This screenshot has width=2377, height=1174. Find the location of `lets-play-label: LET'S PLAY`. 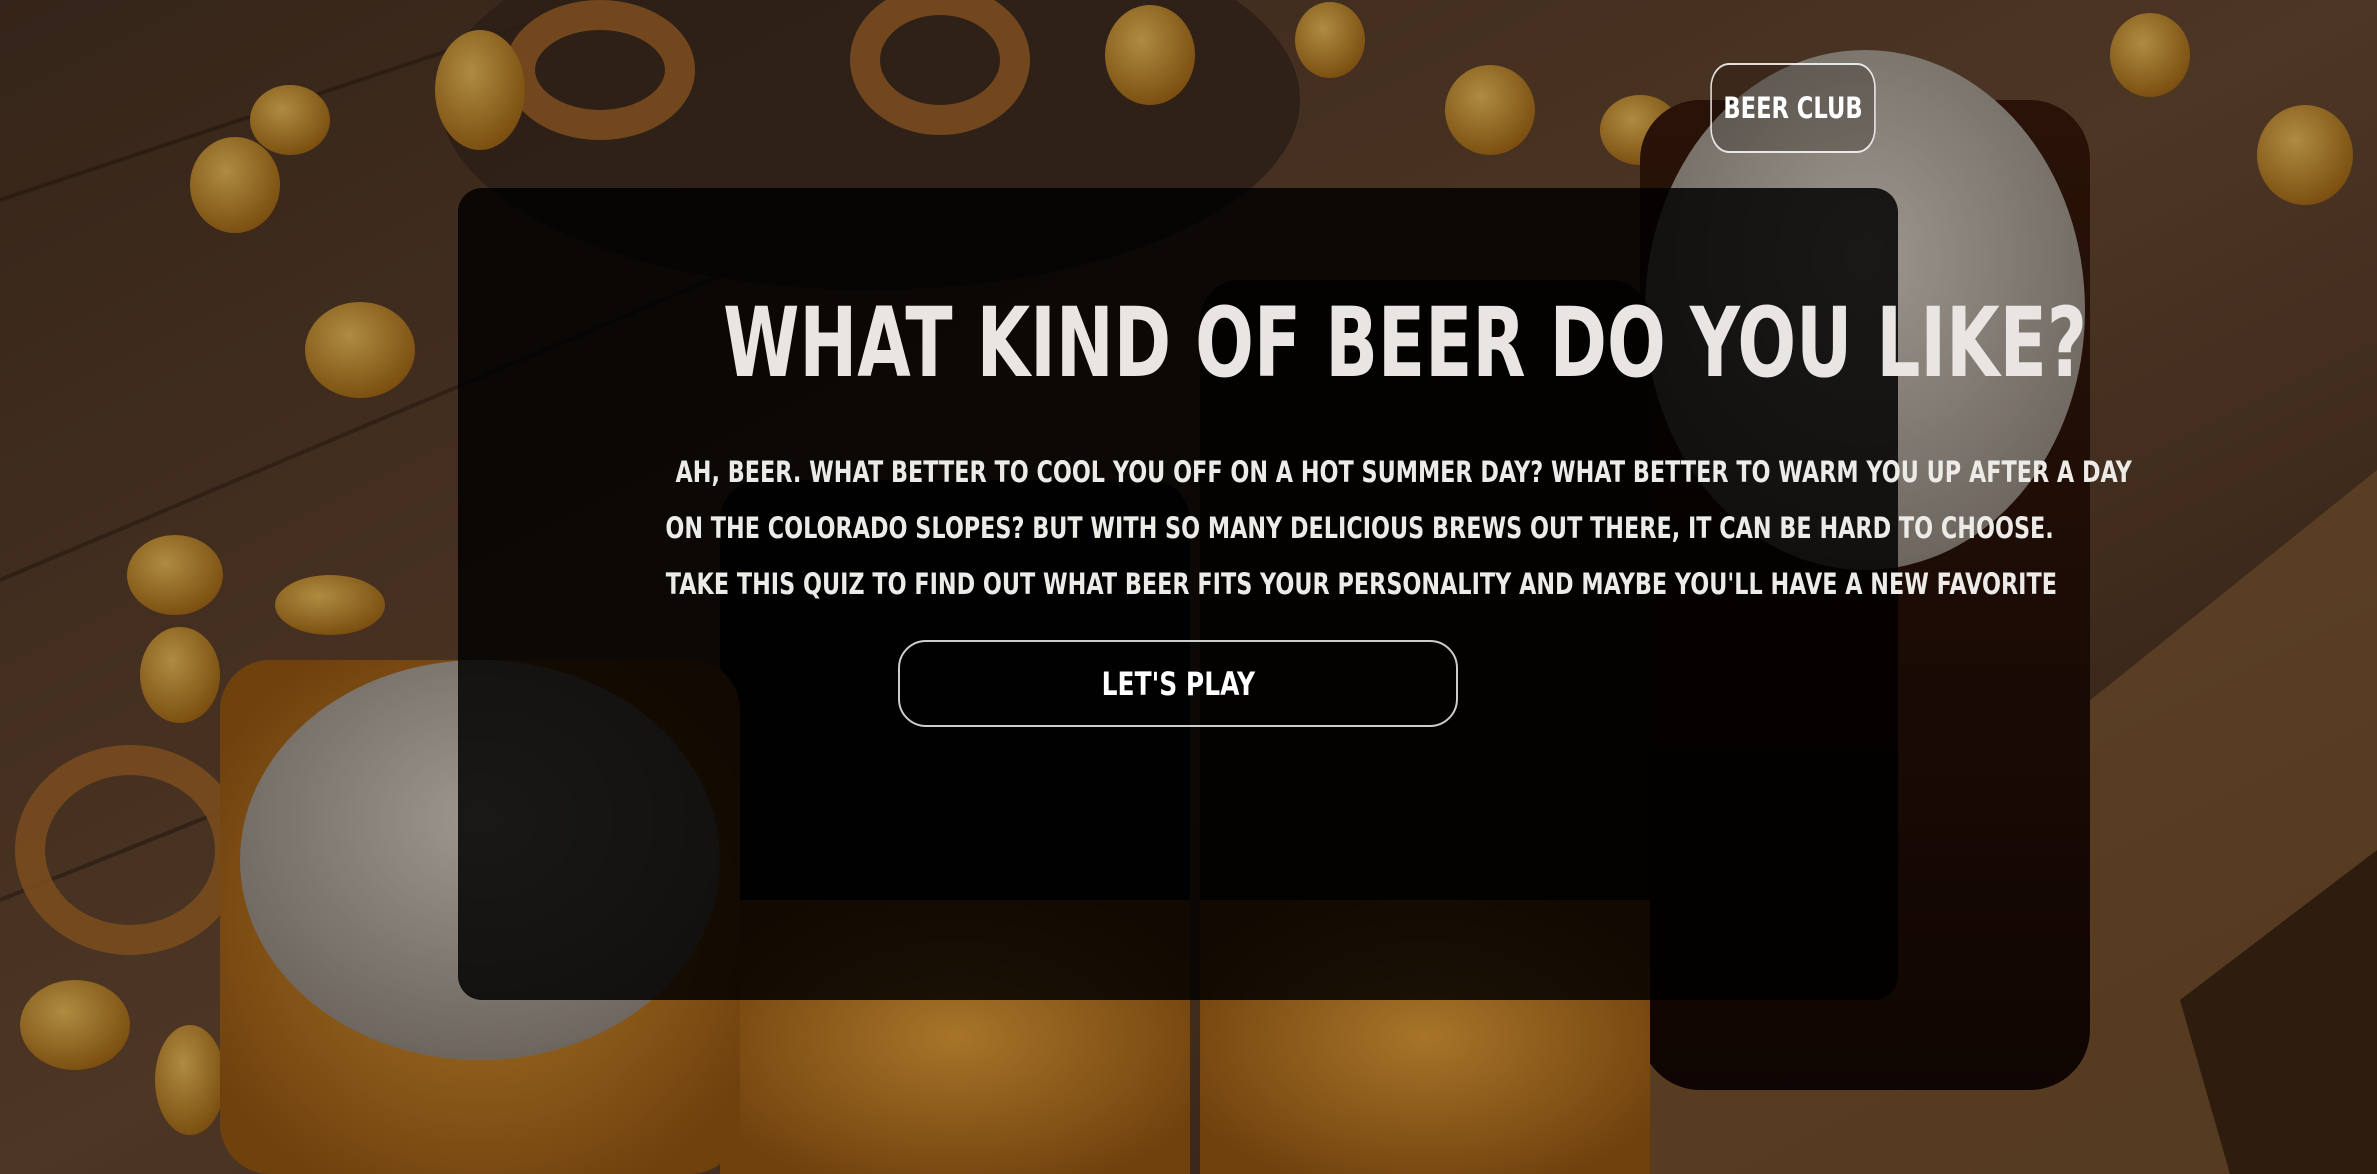

lets-play-label: LET'S PLAY is located at coordinates (1178, 683).